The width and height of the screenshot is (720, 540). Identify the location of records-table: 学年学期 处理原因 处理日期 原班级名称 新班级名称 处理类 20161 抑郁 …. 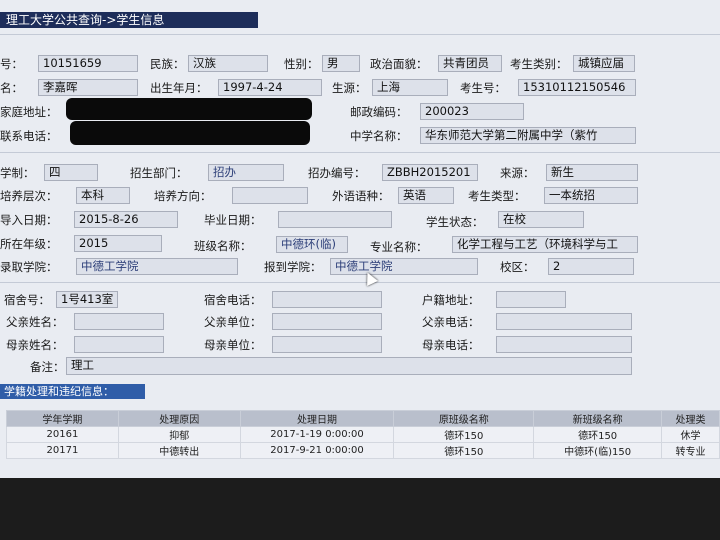
(363, 434).